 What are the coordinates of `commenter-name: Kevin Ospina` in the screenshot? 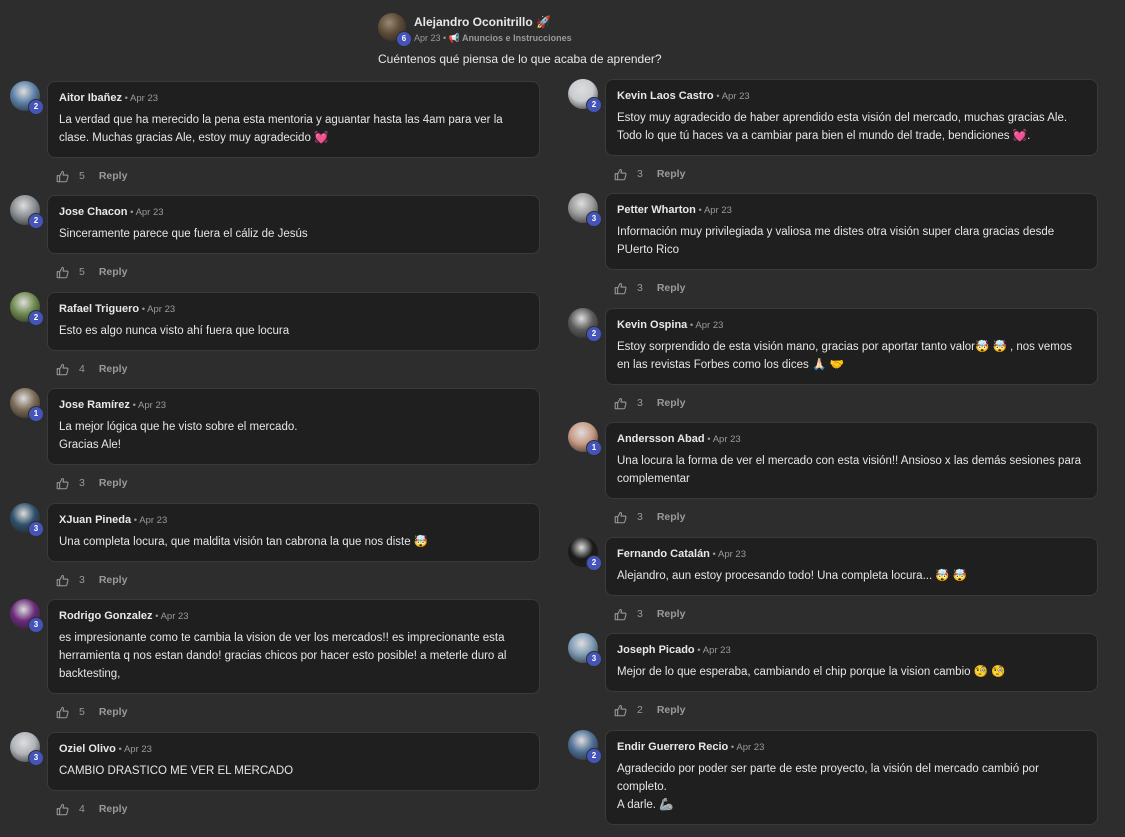 It's located at (652, 325).